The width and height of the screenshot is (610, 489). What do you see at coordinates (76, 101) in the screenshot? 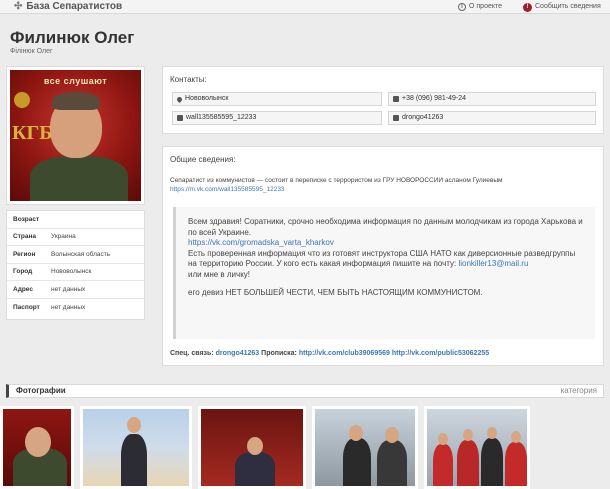
I see `person-hair-graphic` at bounding box center [76, 101].